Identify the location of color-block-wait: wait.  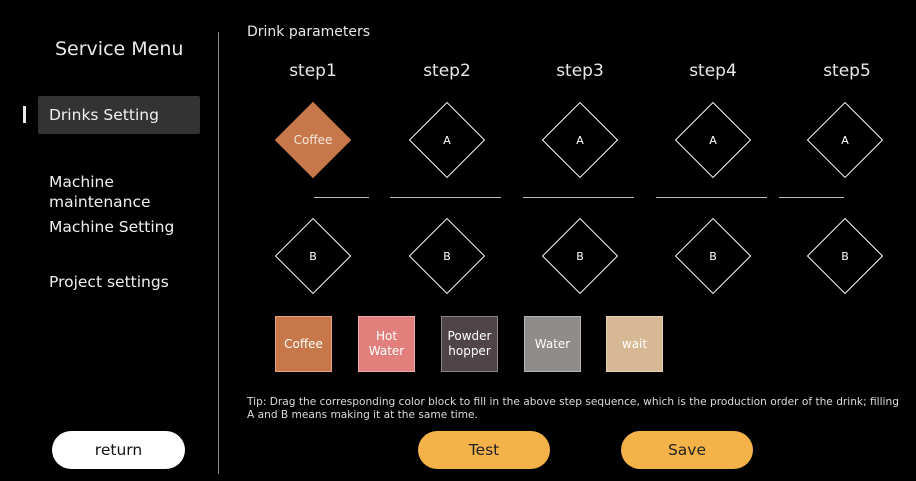
(634, 344).